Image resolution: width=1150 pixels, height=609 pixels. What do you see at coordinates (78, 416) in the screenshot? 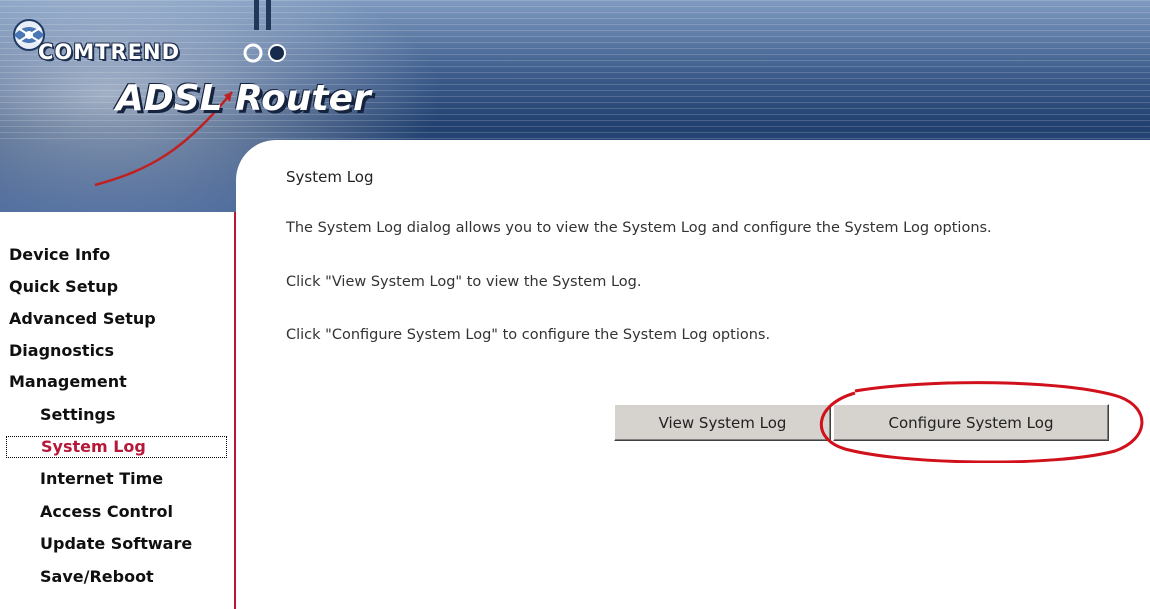
I see `nav-settings: Settings` at bounding box center [78, 416].